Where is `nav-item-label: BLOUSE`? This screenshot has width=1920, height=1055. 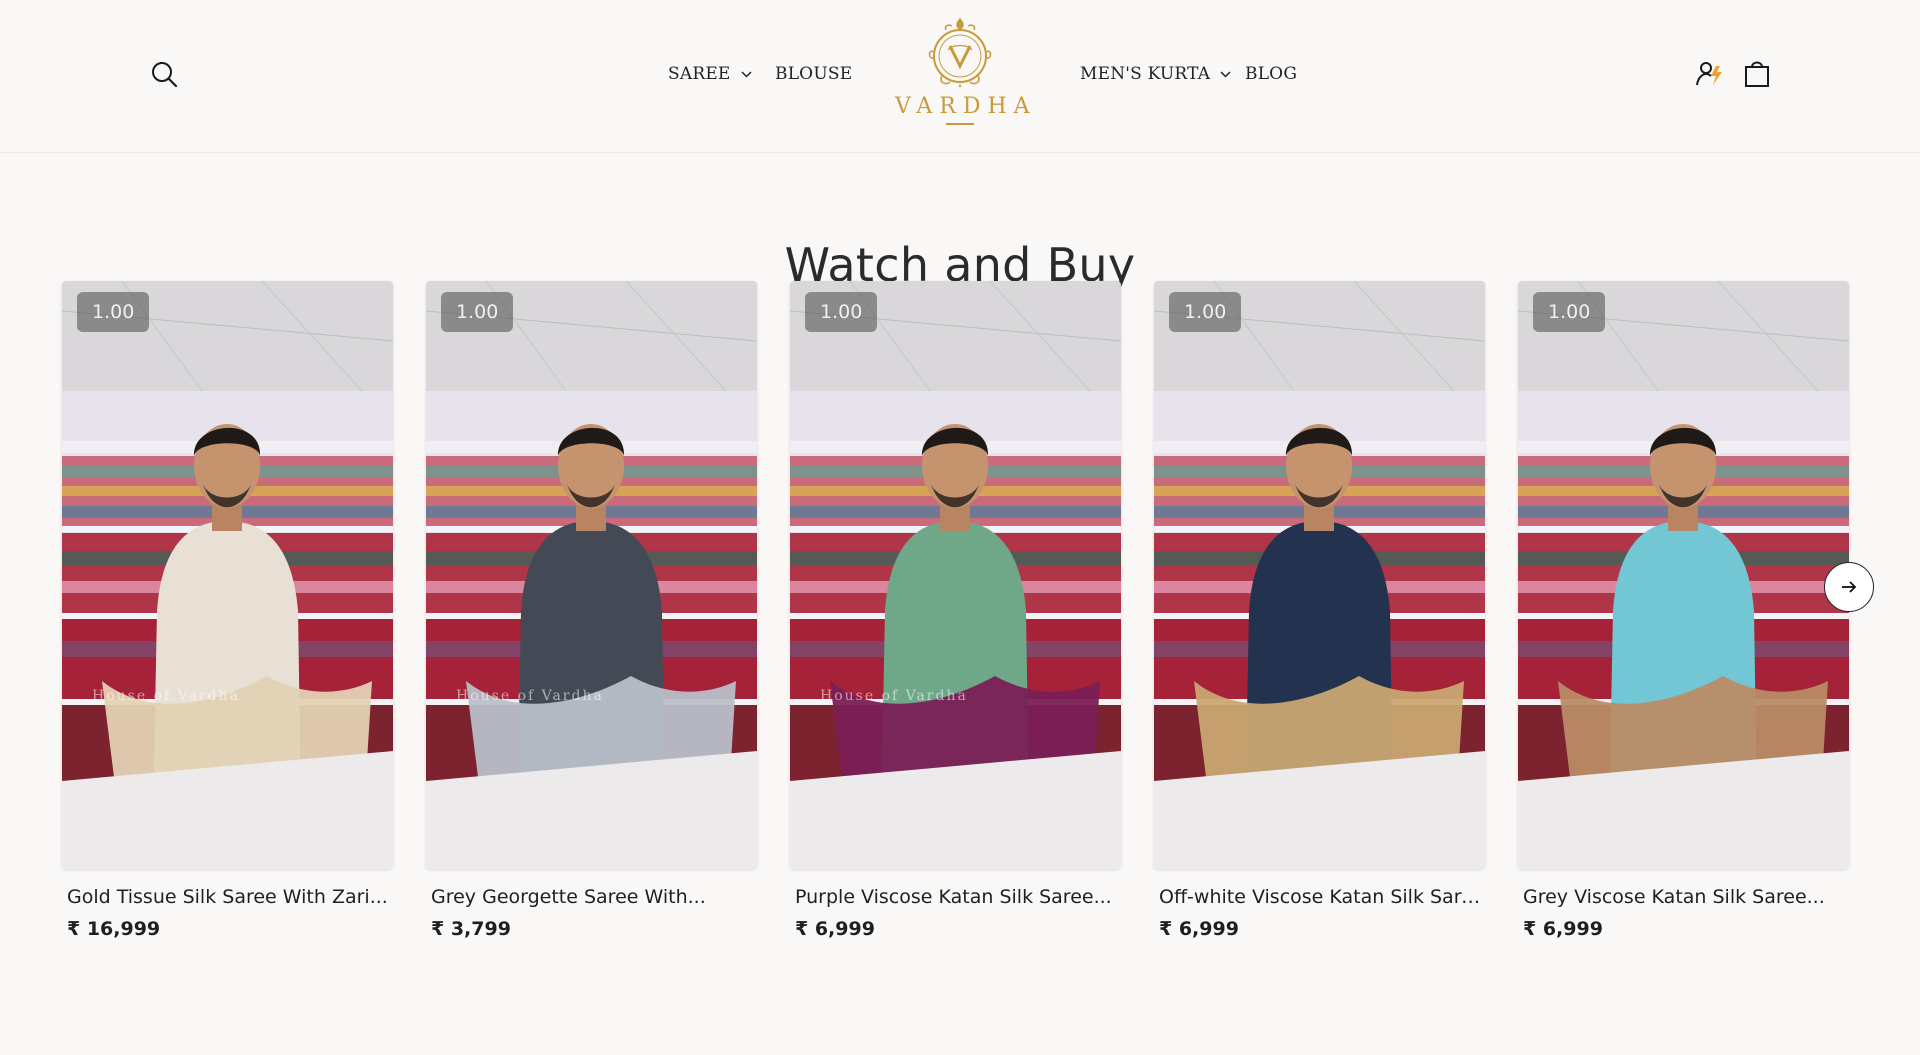 nav-item-label: BLOUSE is located at coordinates (814, 74).